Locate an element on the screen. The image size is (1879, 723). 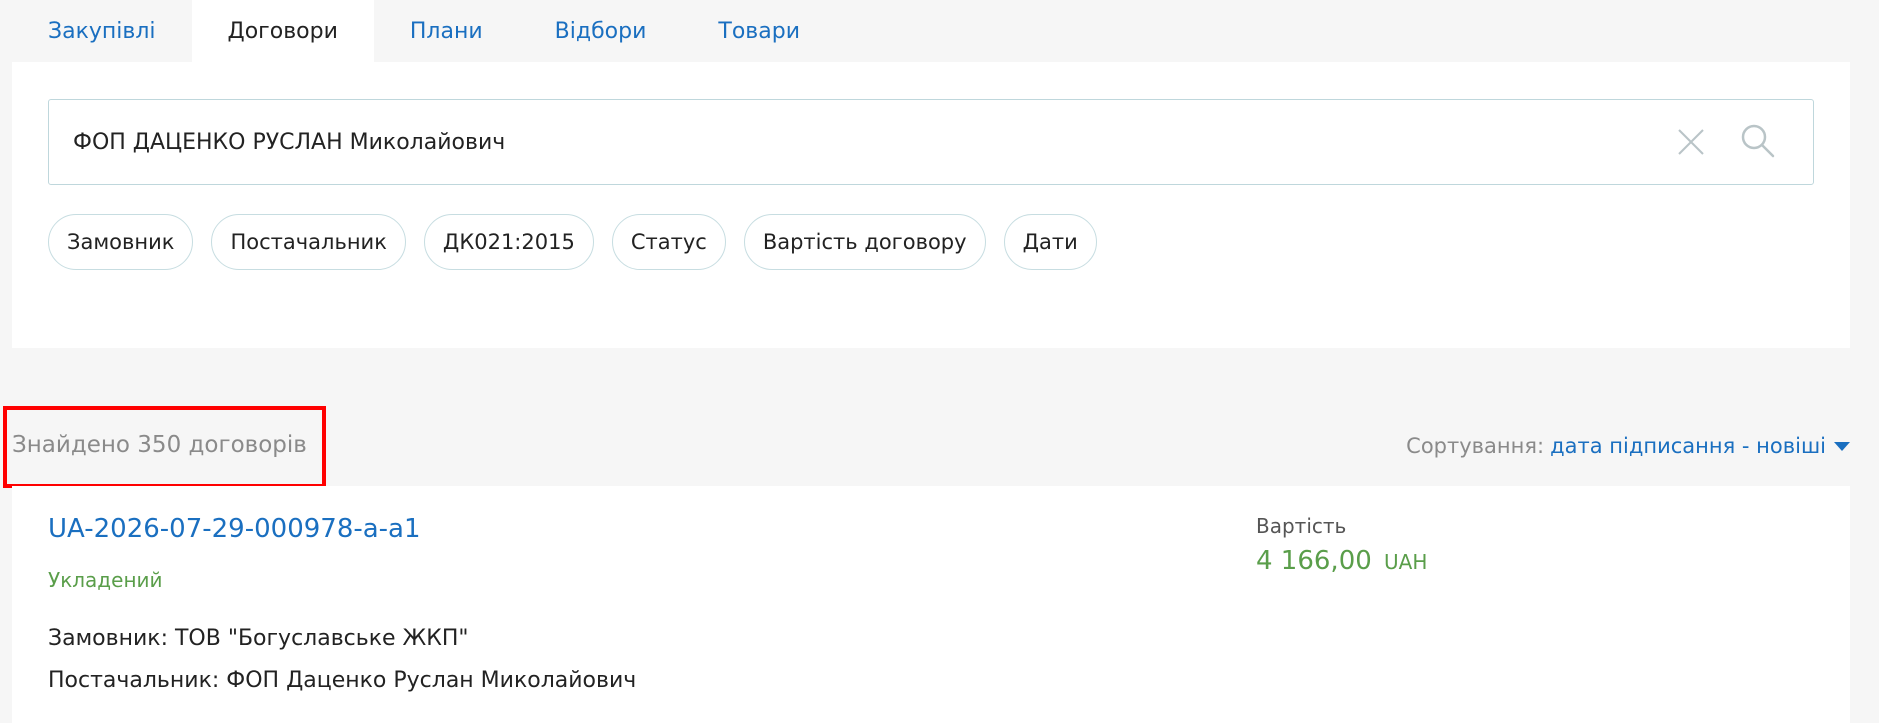
contract-id-link: UA-2026-07-29-000978-a-a1 is located at coordinates (234, 529).